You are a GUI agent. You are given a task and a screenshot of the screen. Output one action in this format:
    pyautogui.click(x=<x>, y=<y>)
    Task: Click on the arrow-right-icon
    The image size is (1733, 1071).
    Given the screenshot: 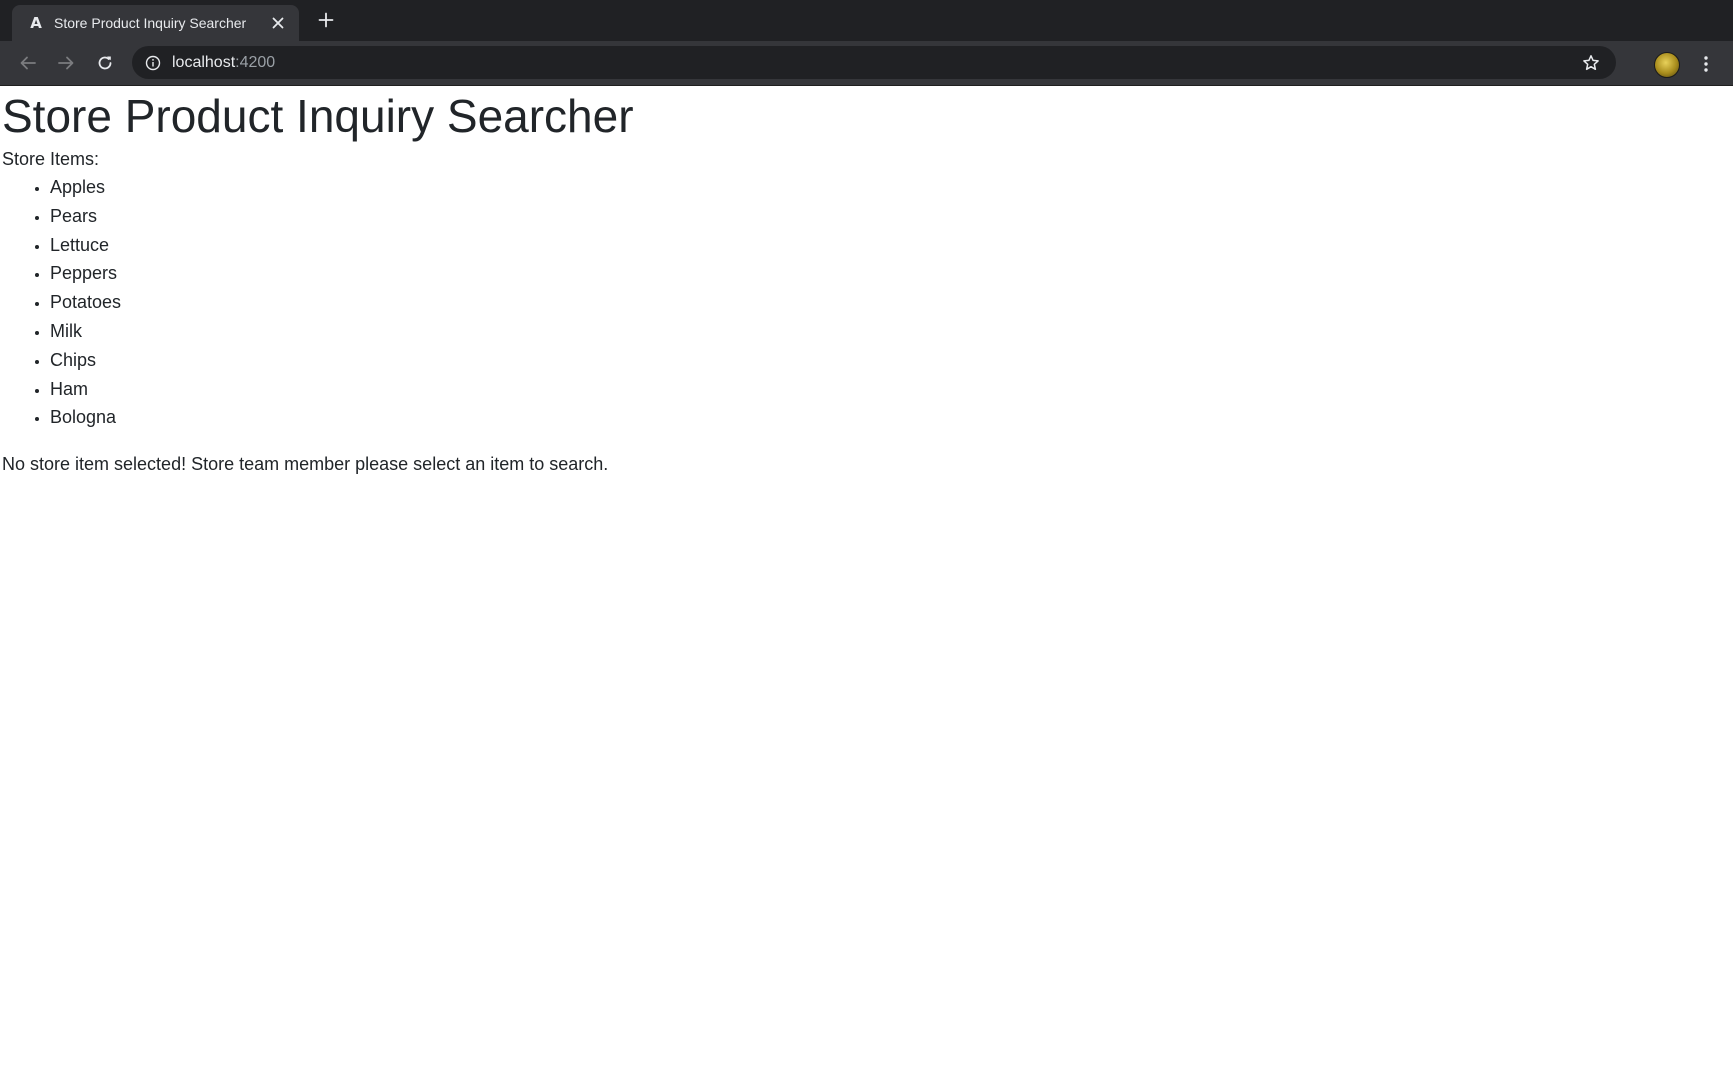 What is the action you would take?
    pyautogui.click(x=66, y=63)
    